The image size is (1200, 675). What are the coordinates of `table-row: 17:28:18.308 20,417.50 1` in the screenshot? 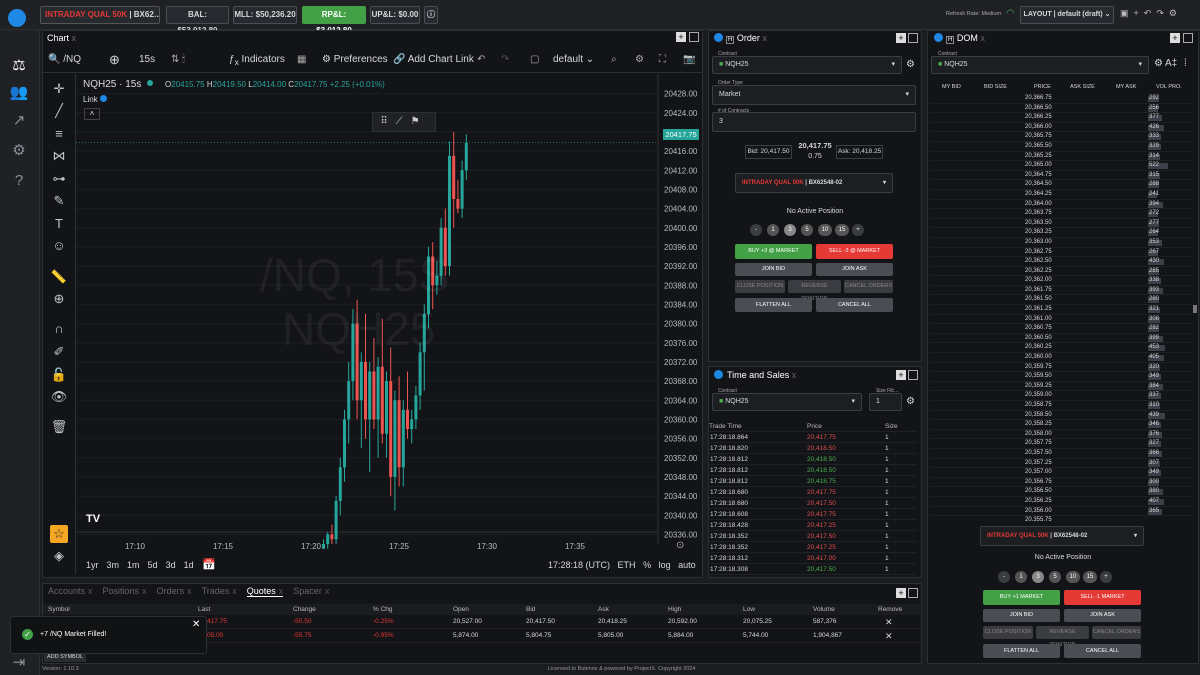 It's located at (813, 569).